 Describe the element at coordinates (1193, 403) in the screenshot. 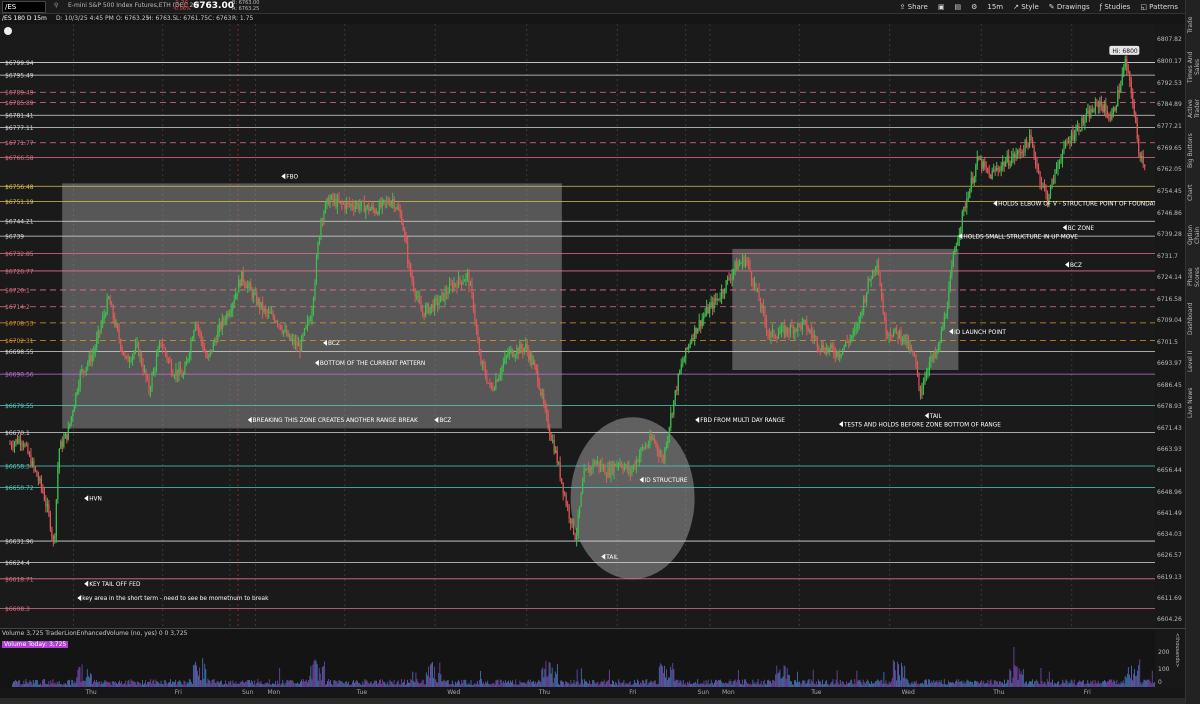

I see `rail-tab-9: Live News` at that location.